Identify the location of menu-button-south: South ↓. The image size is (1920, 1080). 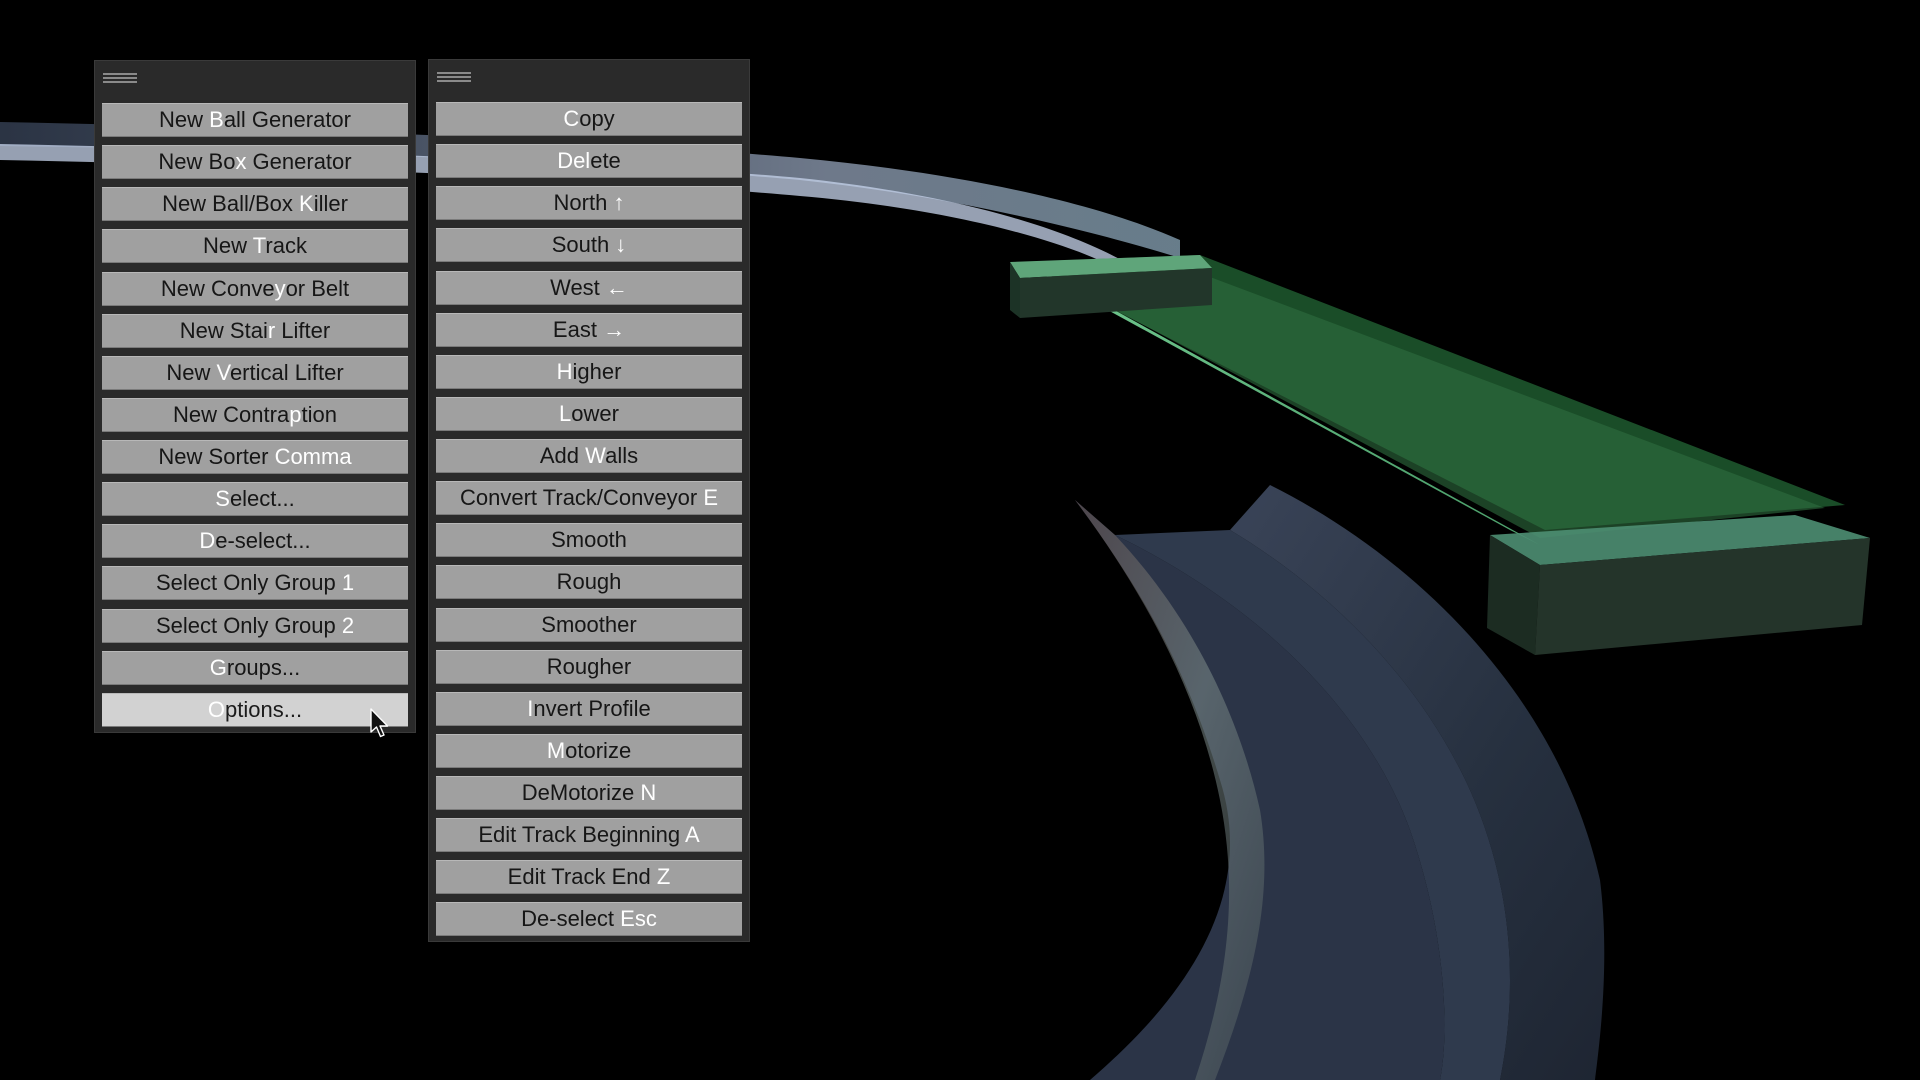
(589, 245).